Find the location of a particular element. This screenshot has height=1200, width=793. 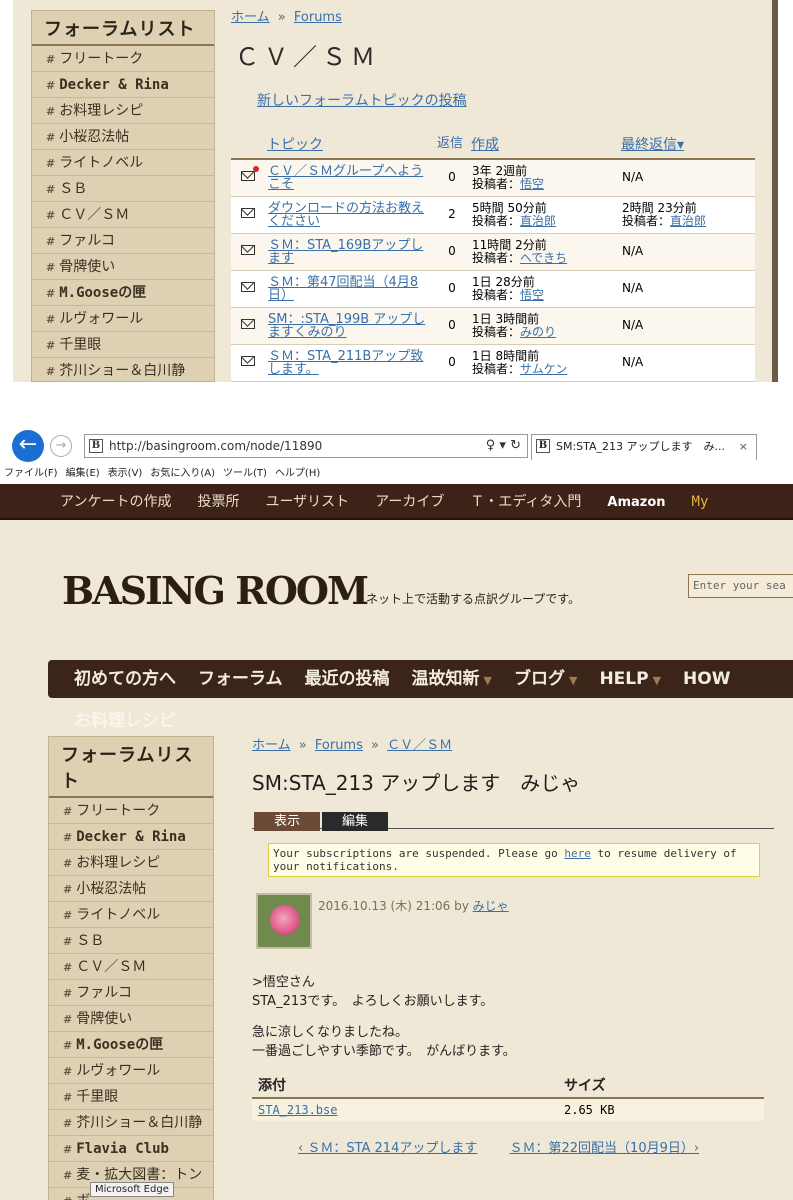

last-author-link: 直治郎 is located at coordinates (688, 221).